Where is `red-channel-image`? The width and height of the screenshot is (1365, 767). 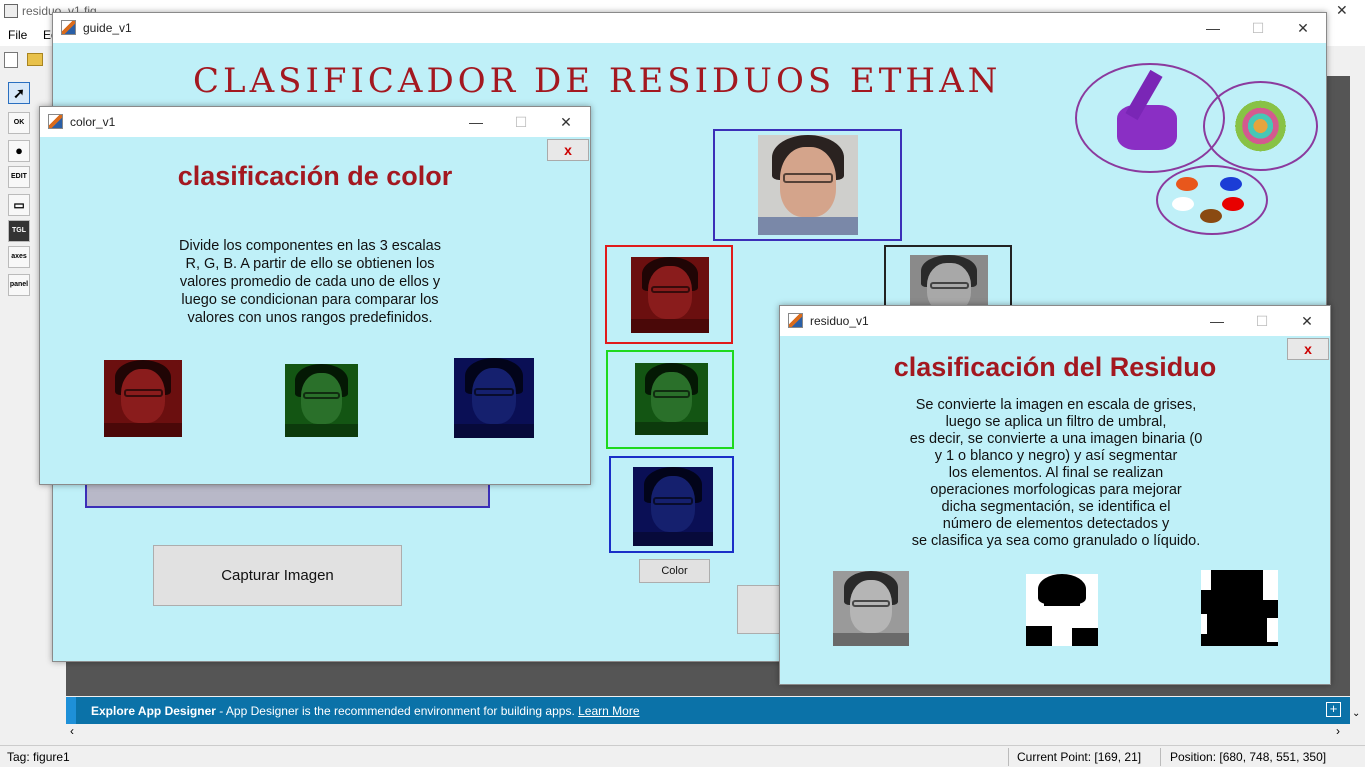 red-channel-image is located at coordinates (670, 295).